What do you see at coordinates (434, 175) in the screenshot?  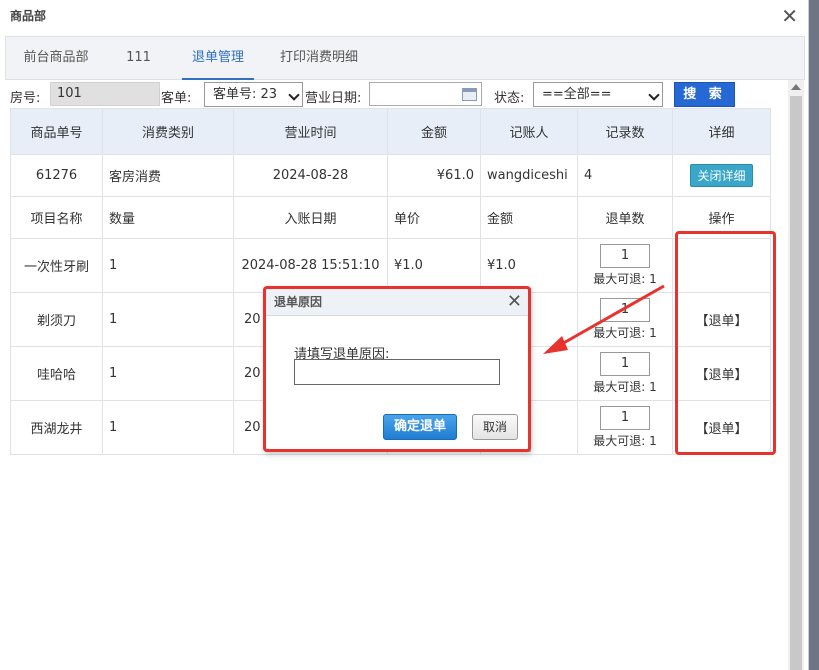 I see `order-amount: ¥61.0` at bounding box center [434, 175].